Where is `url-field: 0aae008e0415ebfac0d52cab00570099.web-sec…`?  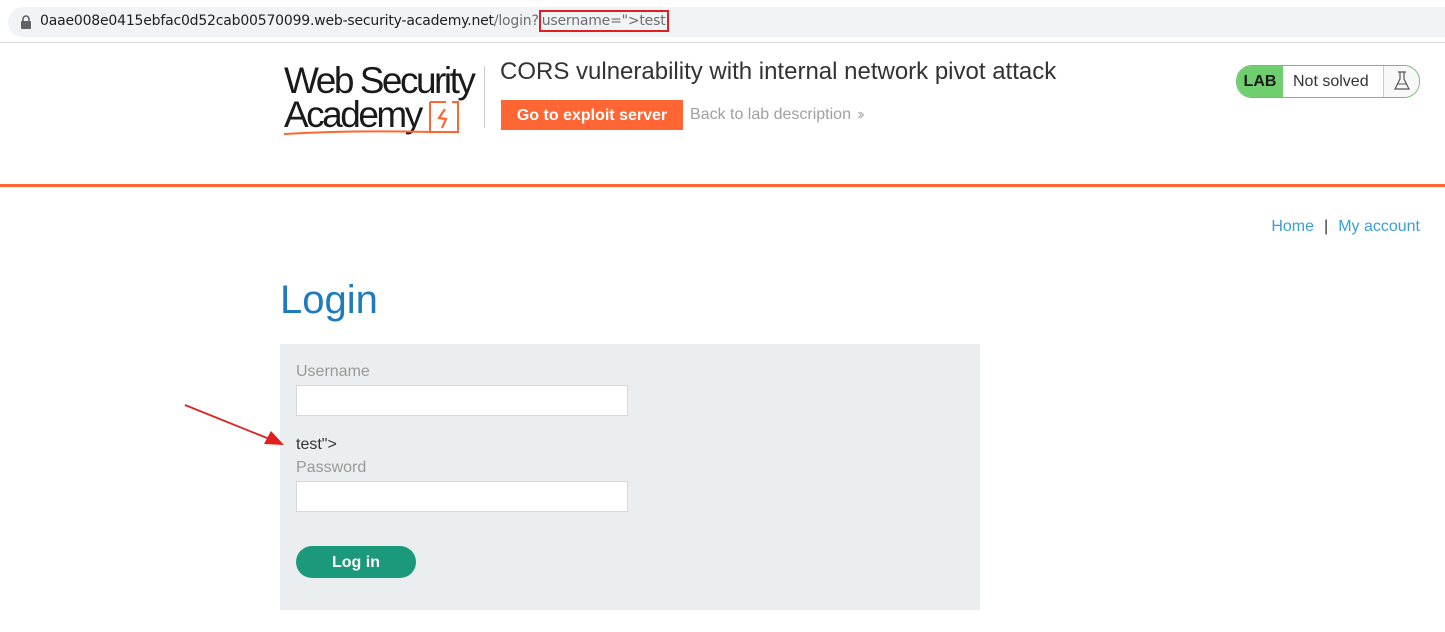 url-field: 0aae008e0415ebfac0d52cab00570099.web-sec… is located at coordinates (726, 22).